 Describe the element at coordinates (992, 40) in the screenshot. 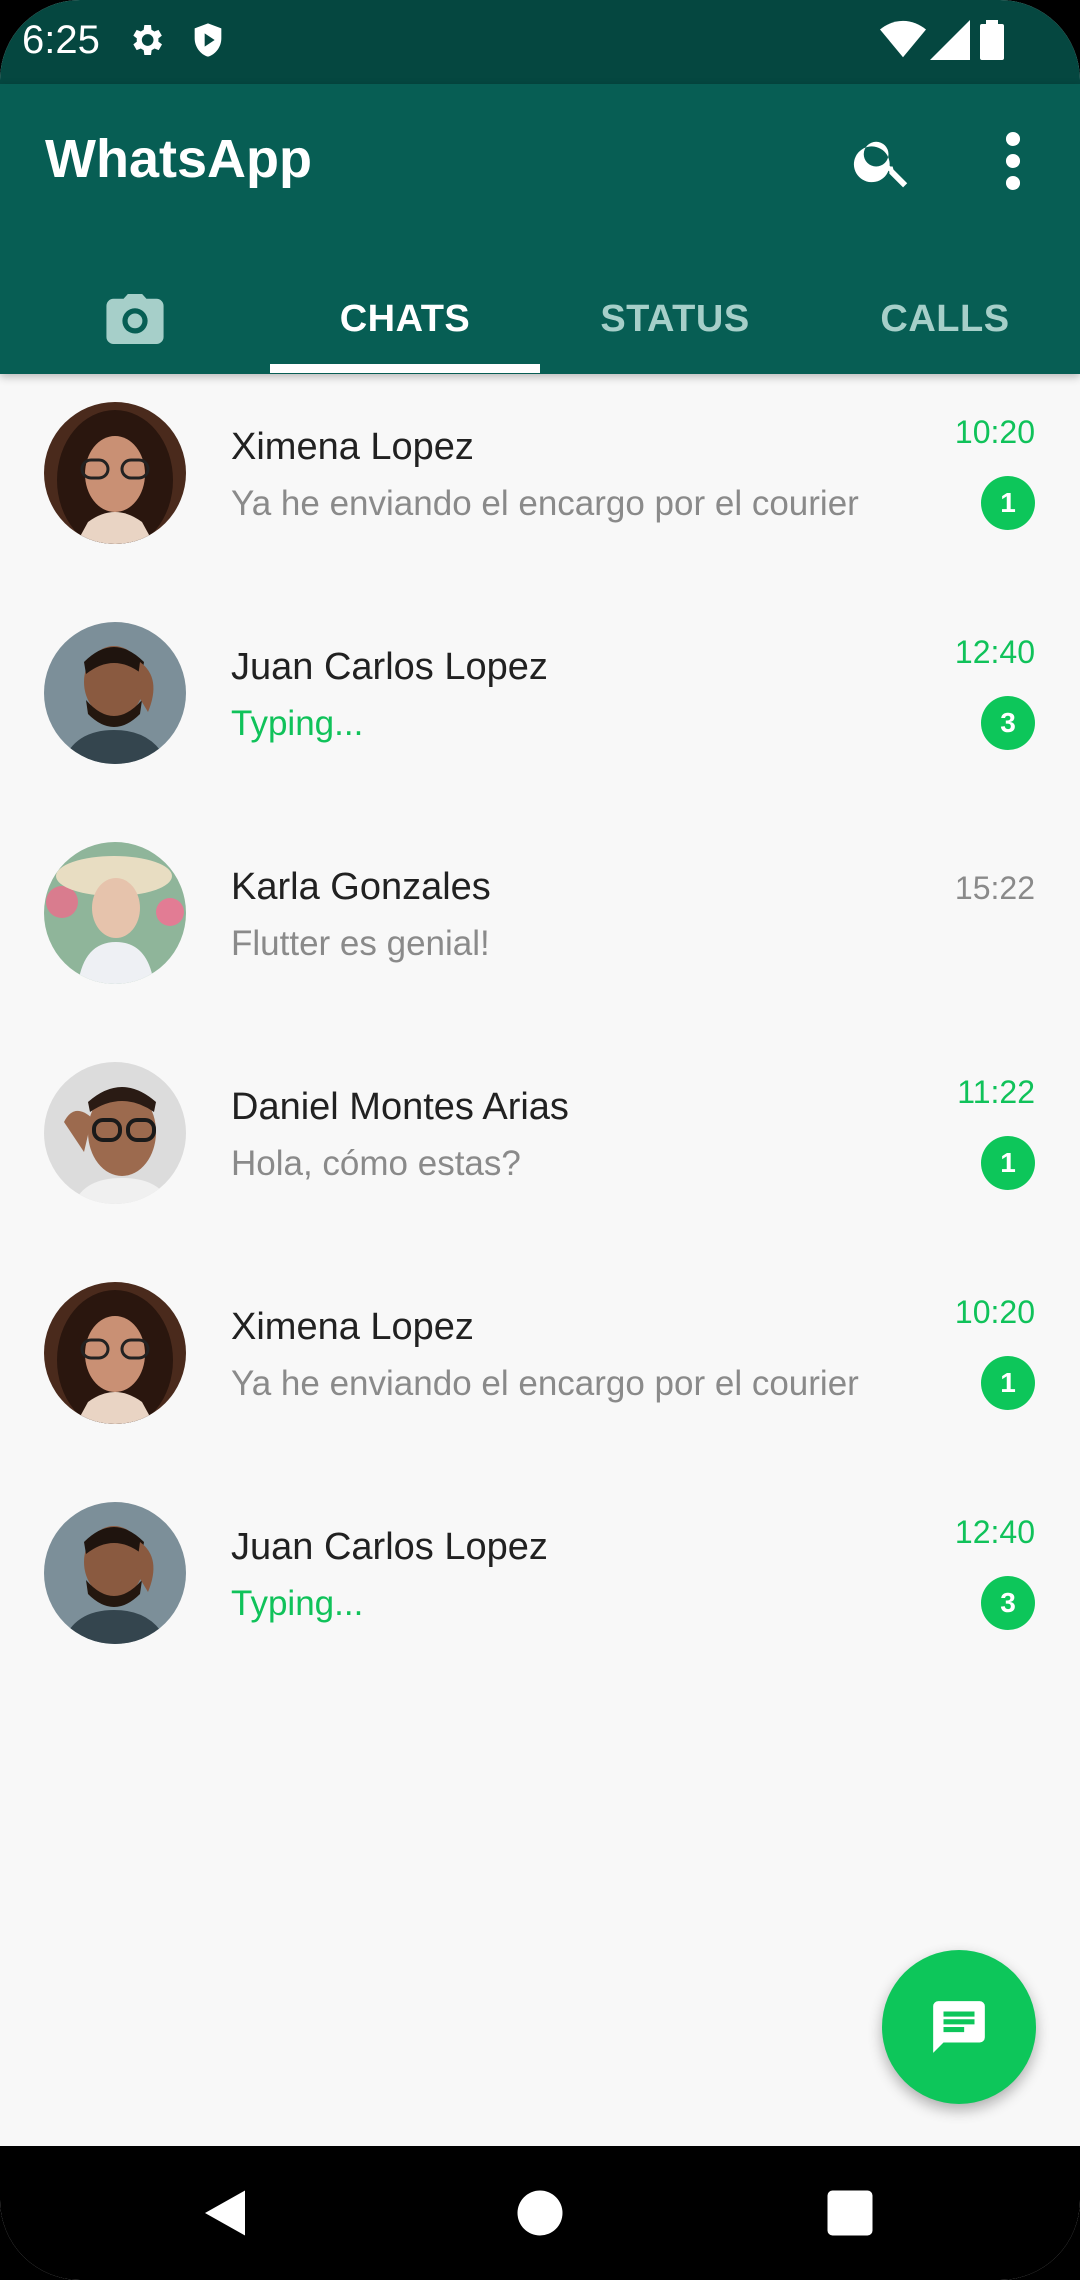

I see `battery-icon` at that location.